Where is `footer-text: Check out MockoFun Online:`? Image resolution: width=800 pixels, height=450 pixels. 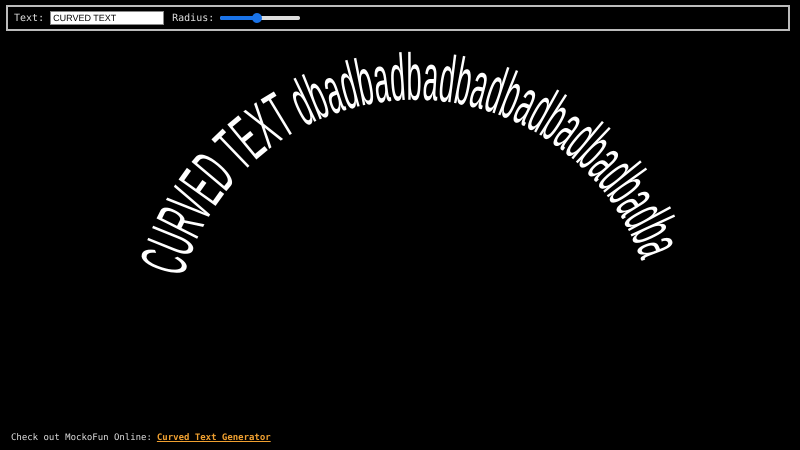 footer-text: Check out MockoFun Online: is located at coordinates (81, 438).